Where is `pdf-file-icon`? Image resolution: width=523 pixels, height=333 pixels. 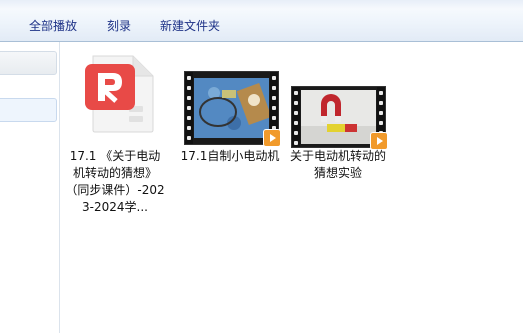 pdf-file-icon is located at coordinates (119, 96).